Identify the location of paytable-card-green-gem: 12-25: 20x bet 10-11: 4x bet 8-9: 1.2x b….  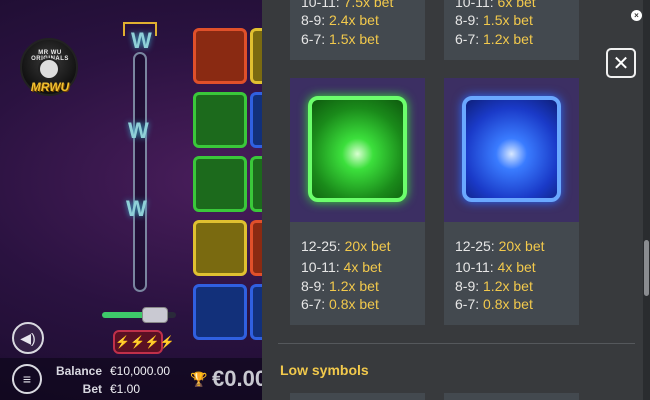
(357, 201).